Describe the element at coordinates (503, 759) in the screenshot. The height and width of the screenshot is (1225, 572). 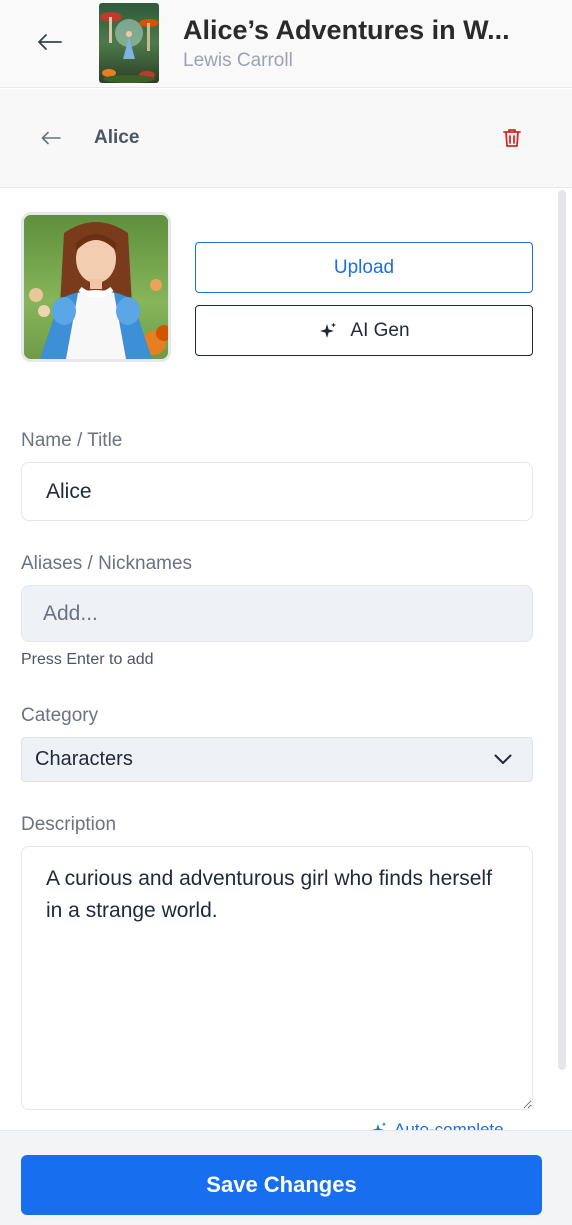
I see `chevron-down-icon` at that location.